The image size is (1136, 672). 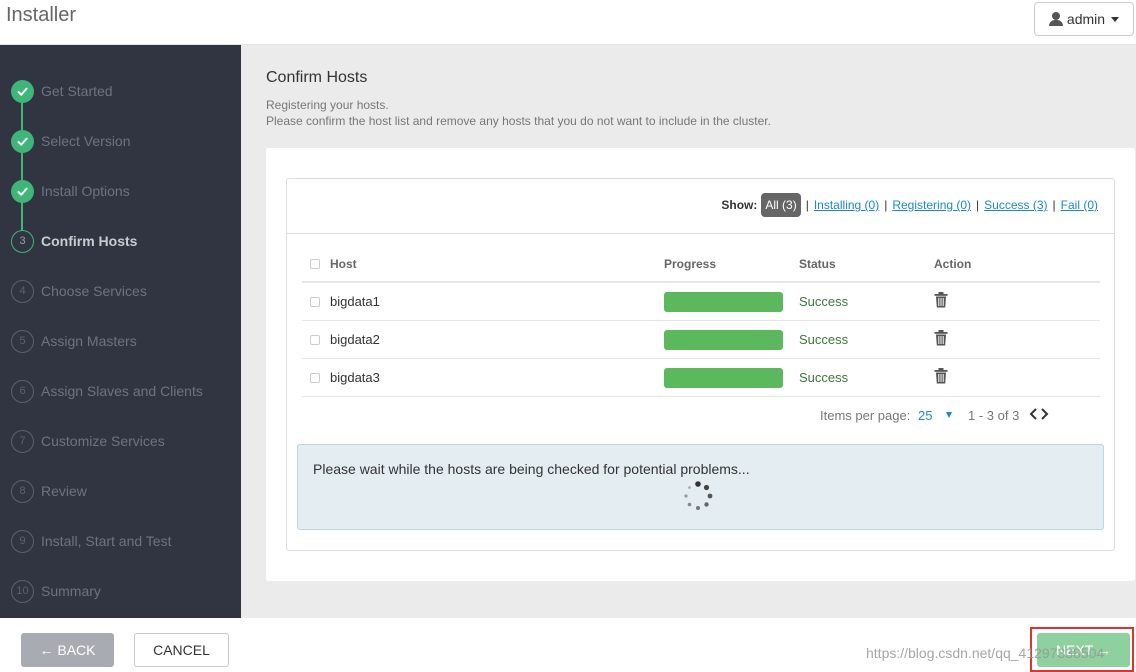 I want to click on top-bar: Installer admin, so click(x=568, y=22).